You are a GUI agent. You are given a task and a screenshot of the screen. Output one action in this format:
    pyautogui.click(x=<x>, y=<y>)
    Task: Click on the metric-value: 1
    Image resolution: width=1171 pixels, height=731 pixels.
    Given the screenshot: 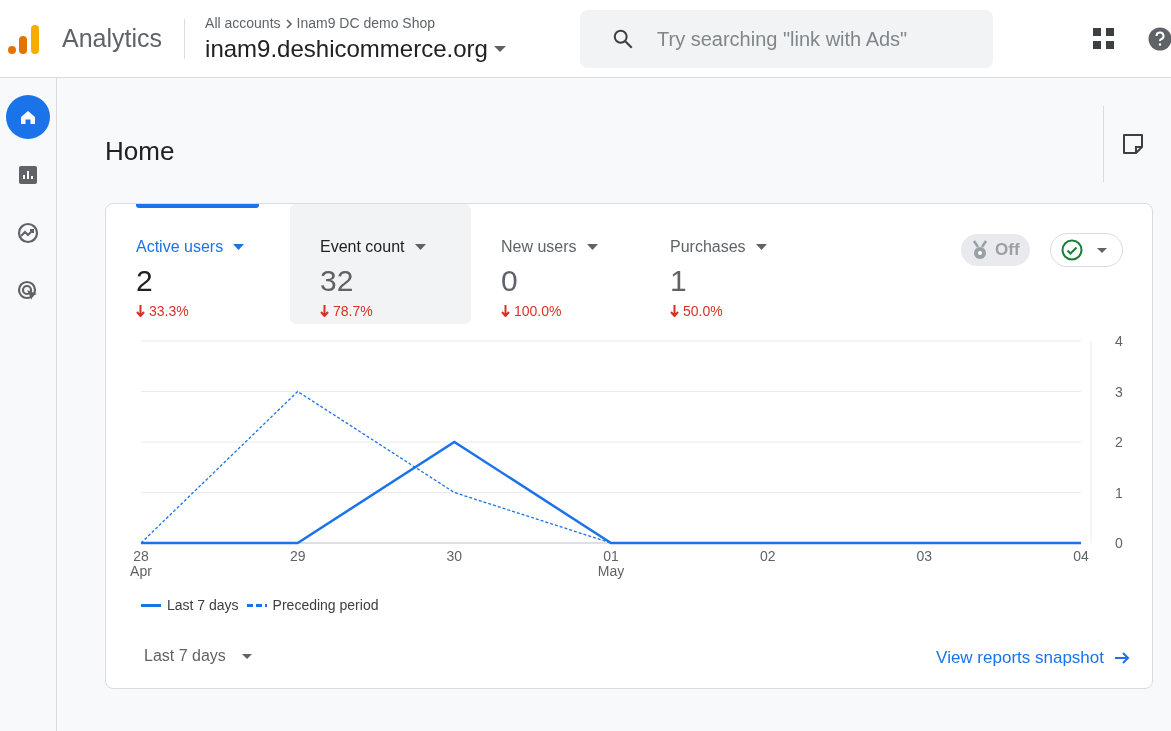 What is the action you would take?
    pyautogui.click(x=679, y=280)
    